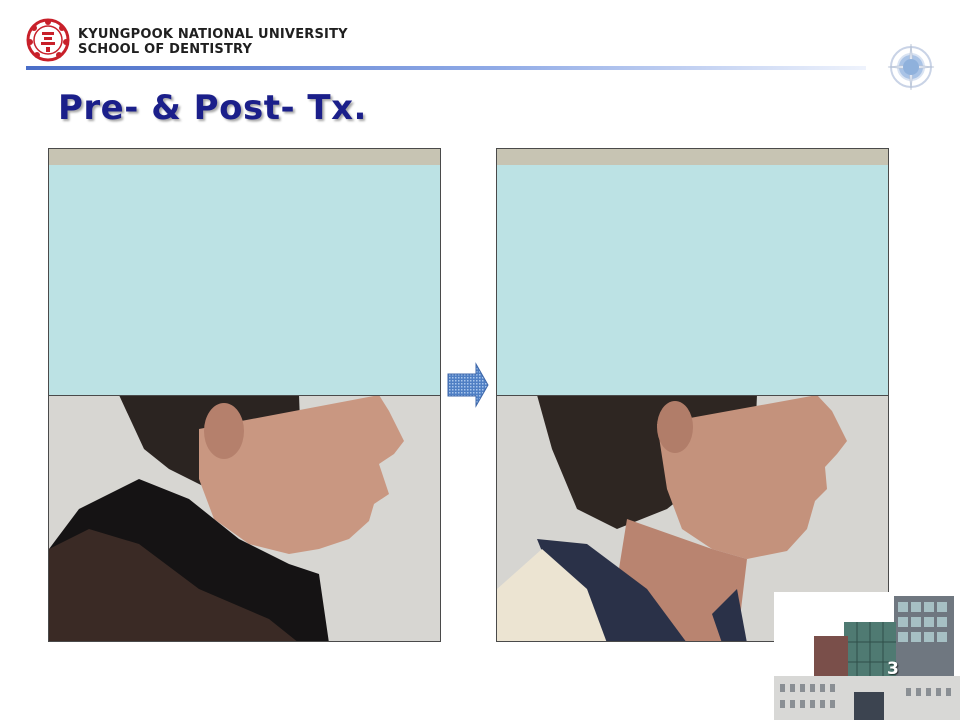  Describe the element at coordinates (446, 68) in the screenshot. I see `header-divider` at that location.